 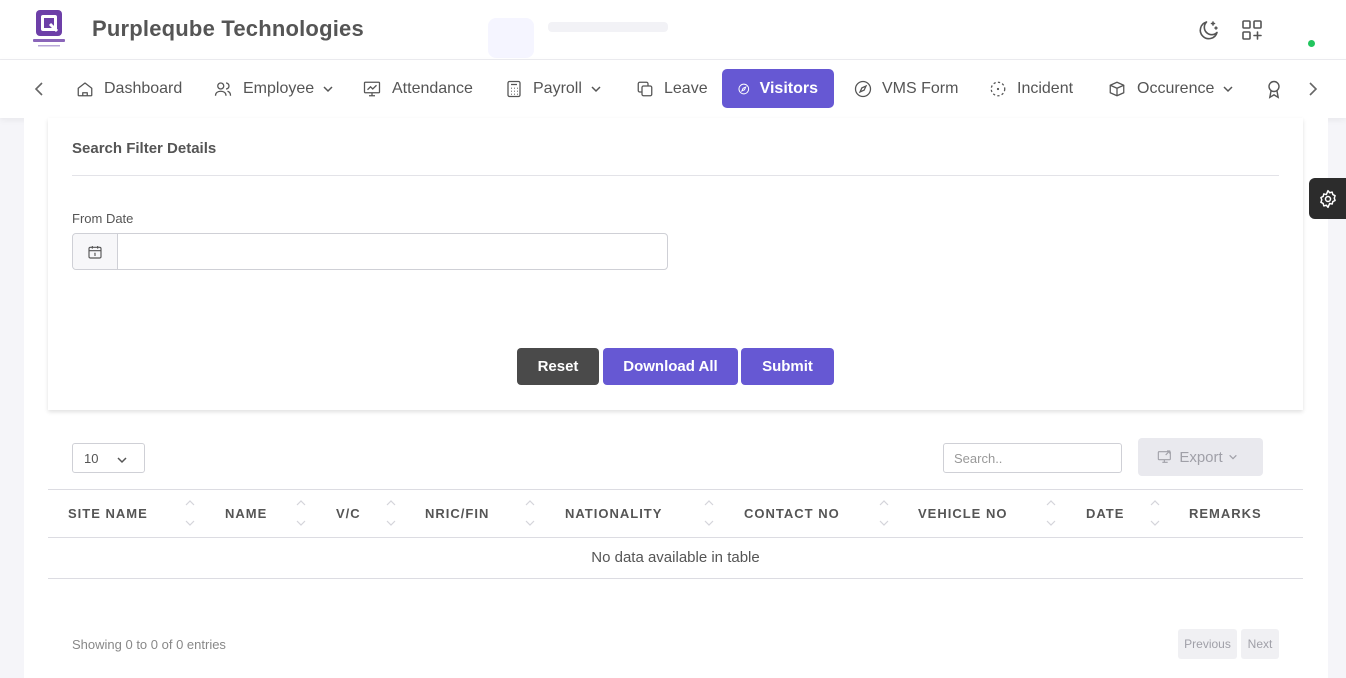 I want to click on from-date-group, so click(x=370, y=251).